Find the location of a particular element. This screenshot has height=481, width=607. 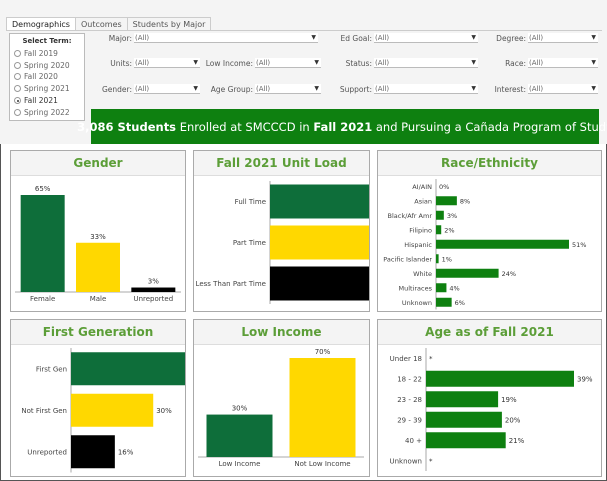

data-label-filipino: 2% is located at coordinates (449, 230).